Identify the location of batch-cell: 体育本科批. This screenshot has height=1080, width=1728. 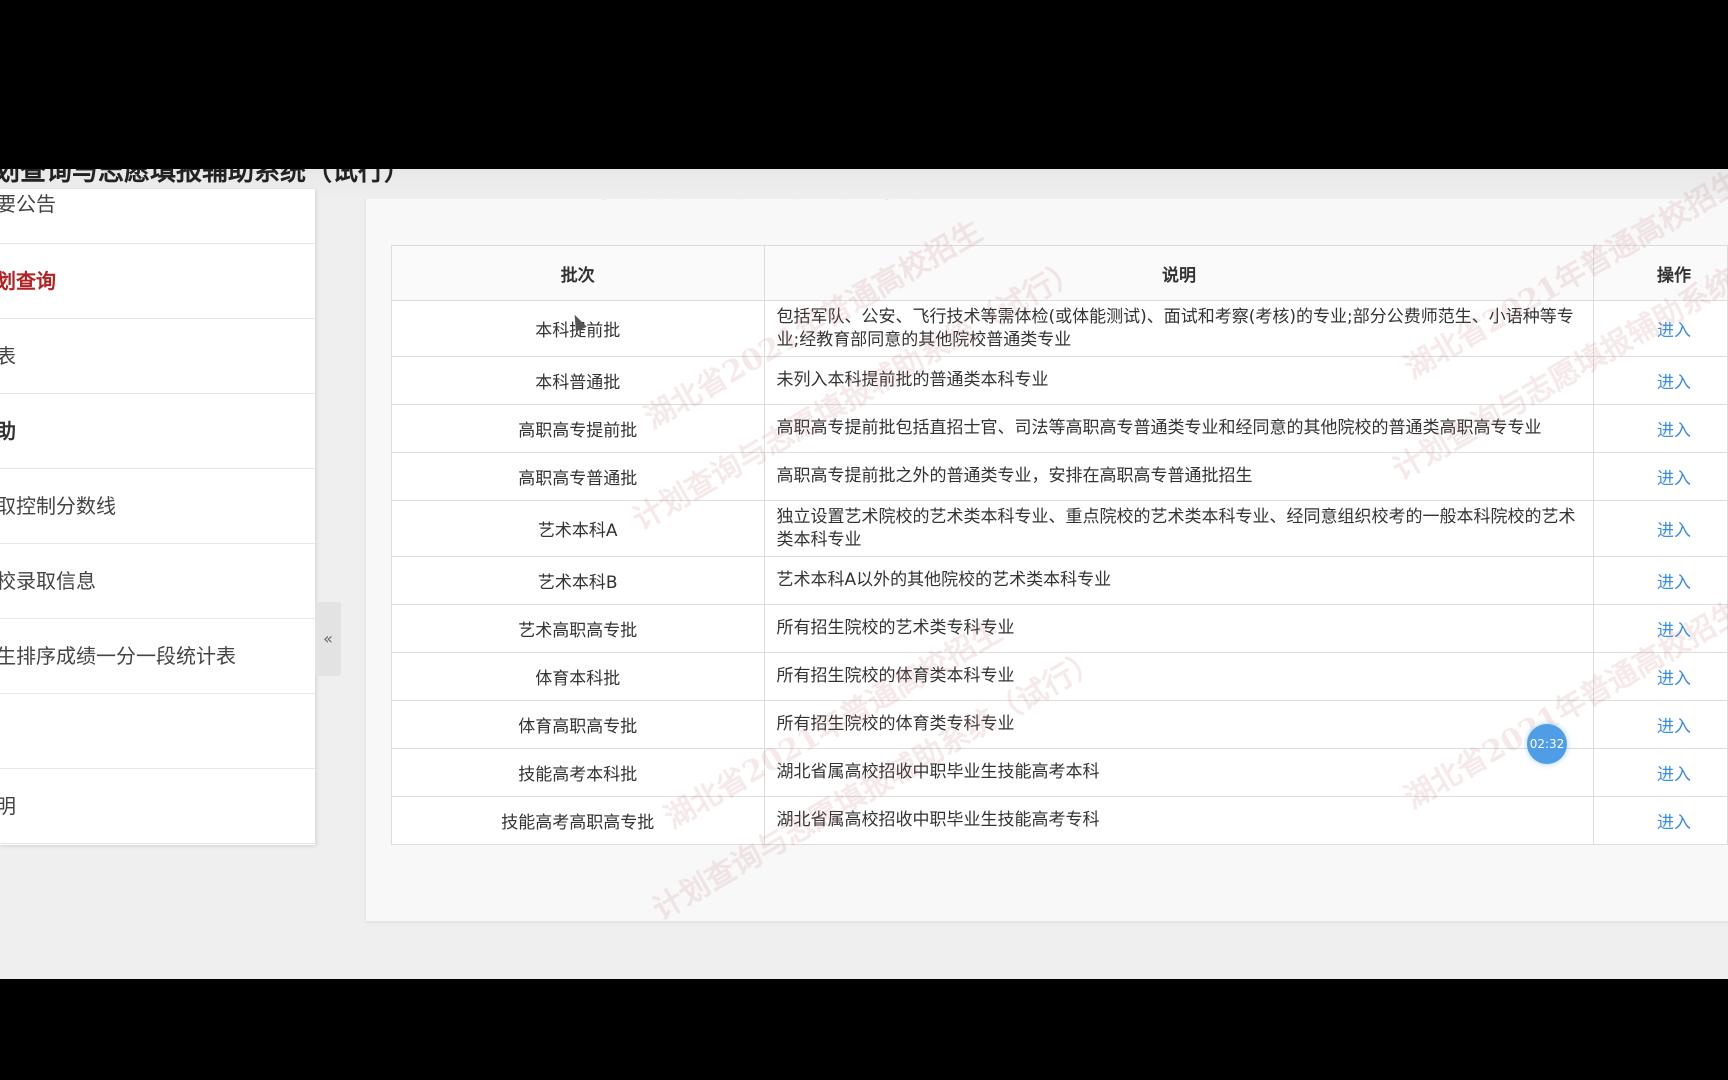
(578, 676).